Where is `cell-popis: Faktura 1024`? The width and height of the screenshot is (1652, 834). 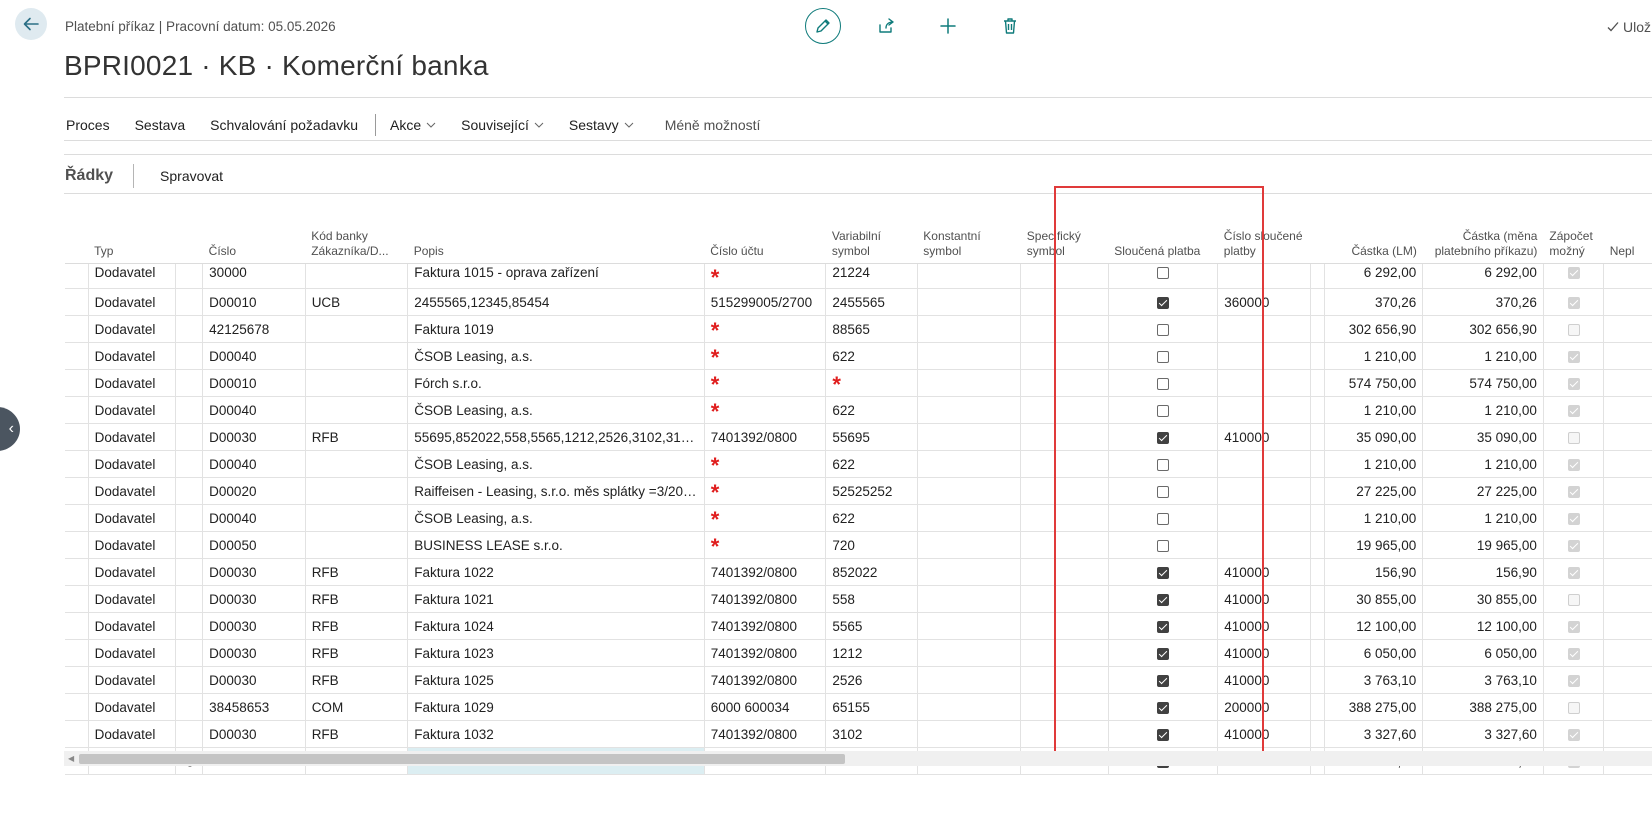
cell-popis: Faktura 1024 is located at coordinates (556, 626).